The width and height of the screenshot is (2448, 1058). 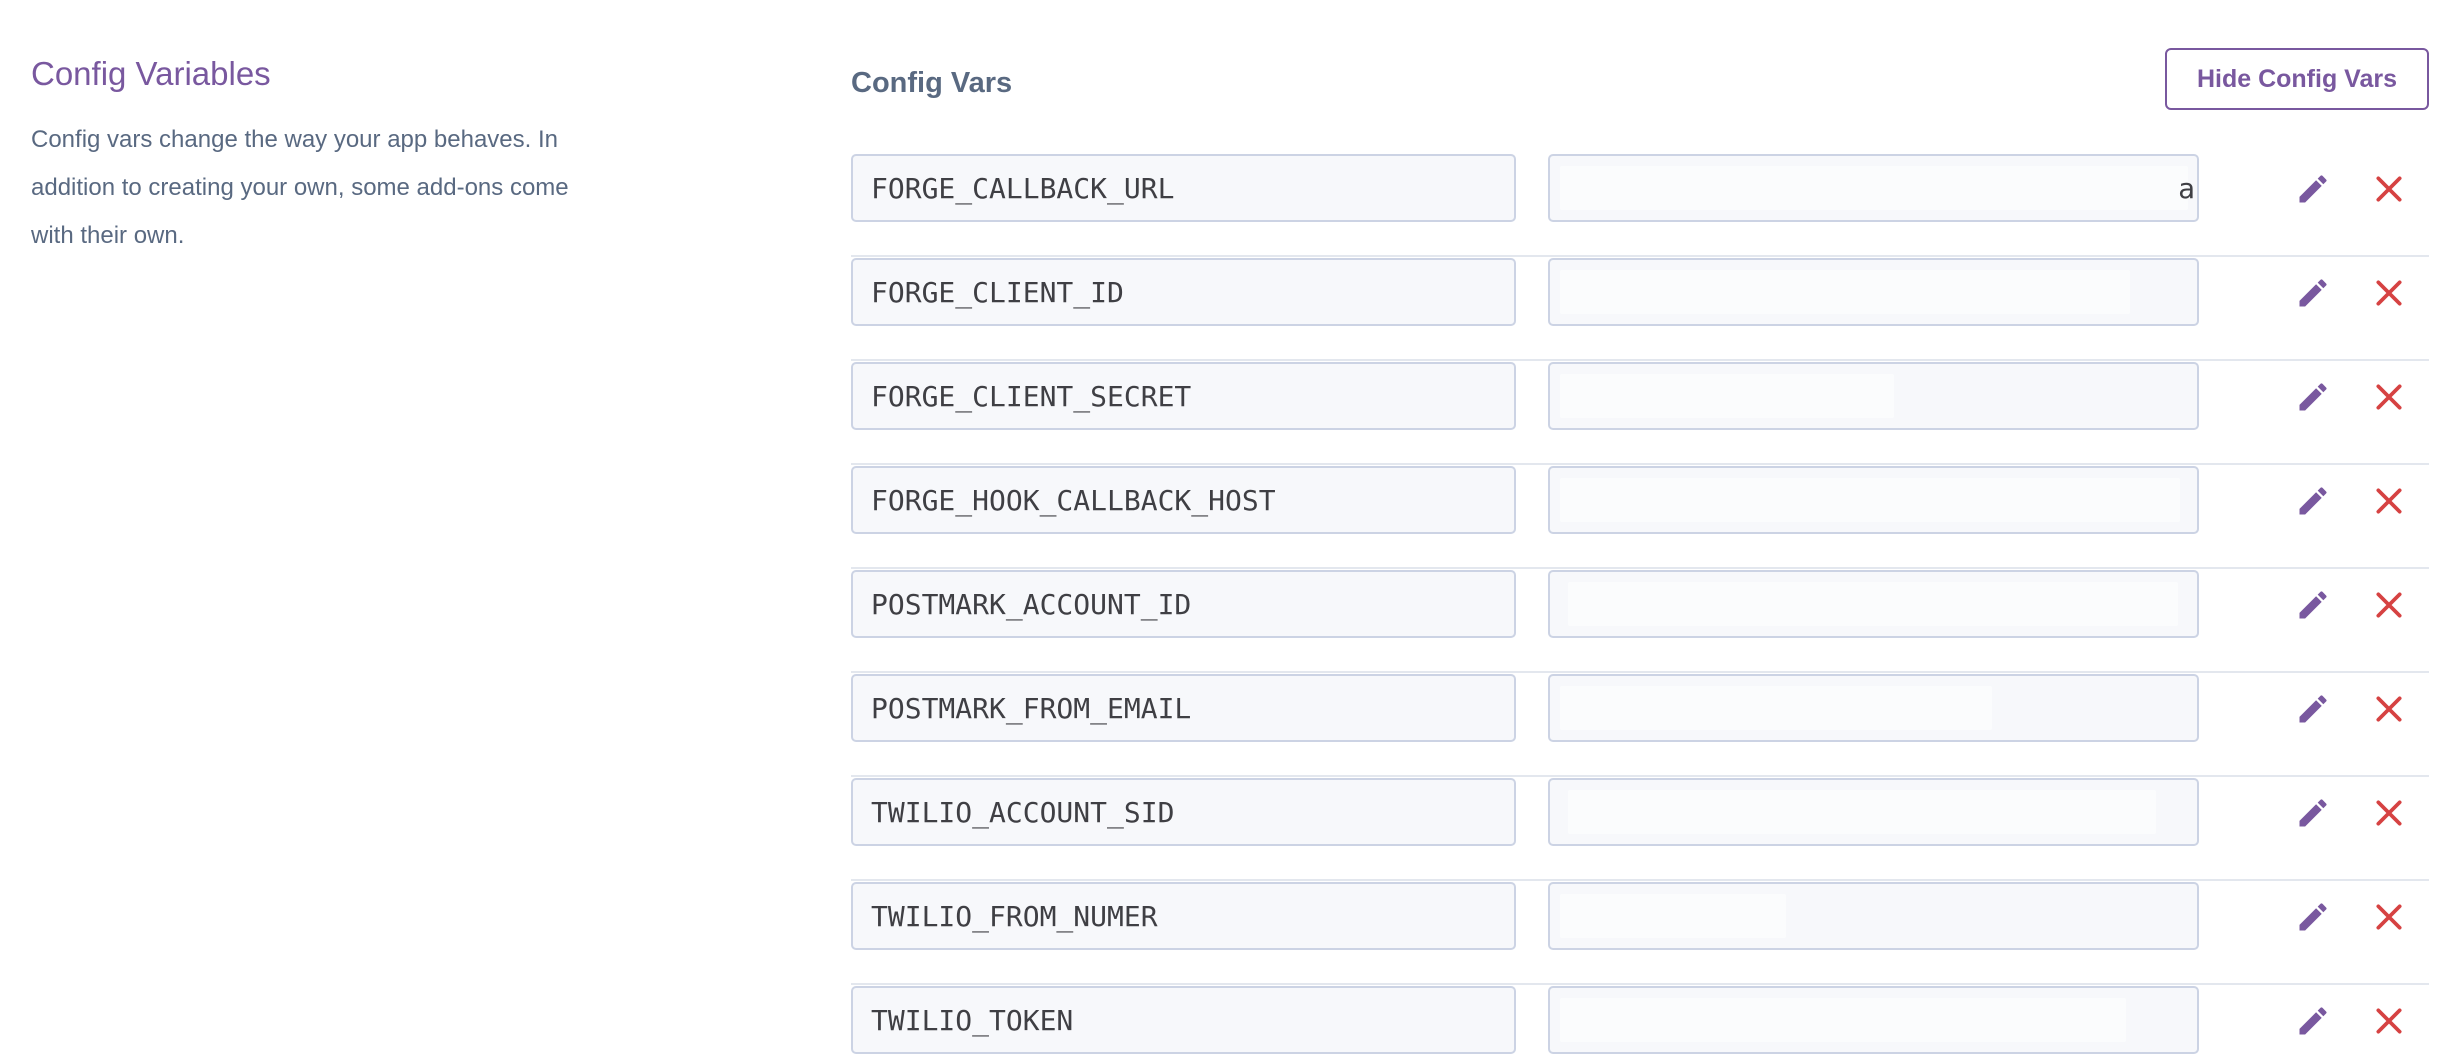 I want to click on config-var-key-input: FORGE_HOOK_CALLBACK_HOST, so click(x=1183, y=500).